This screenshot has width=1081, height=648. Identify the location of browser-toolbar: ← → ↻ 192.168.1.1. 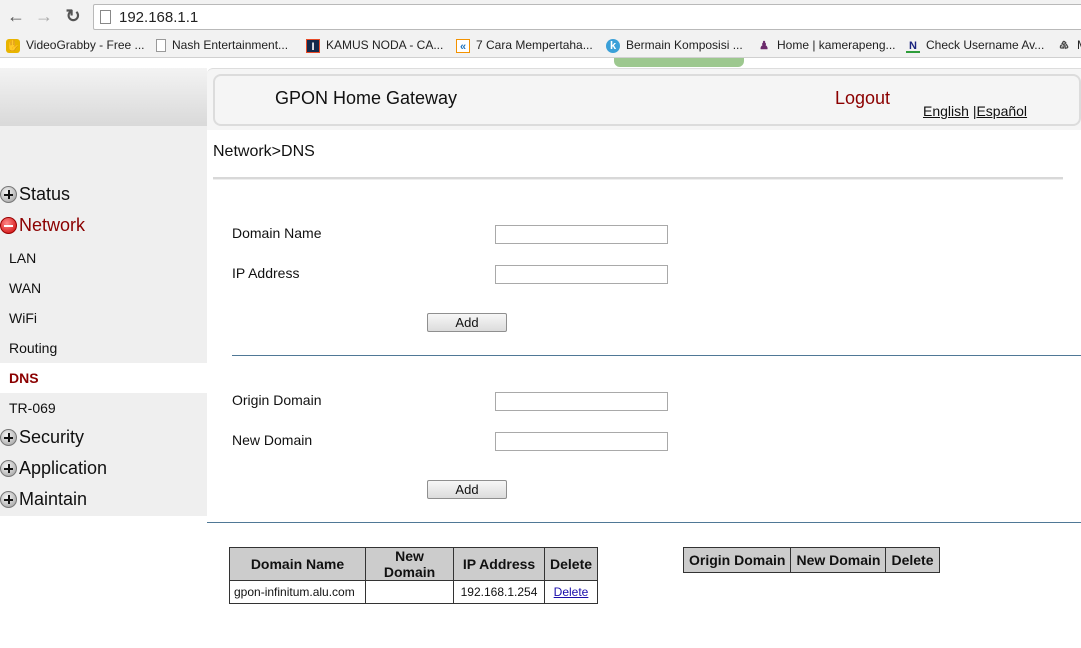
(540, 16).